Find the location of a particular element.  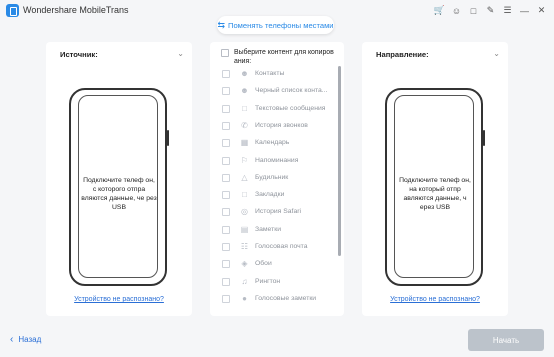

list-item-voicemail: ☷ Голосовая почта is located at coordinates (274, 247).